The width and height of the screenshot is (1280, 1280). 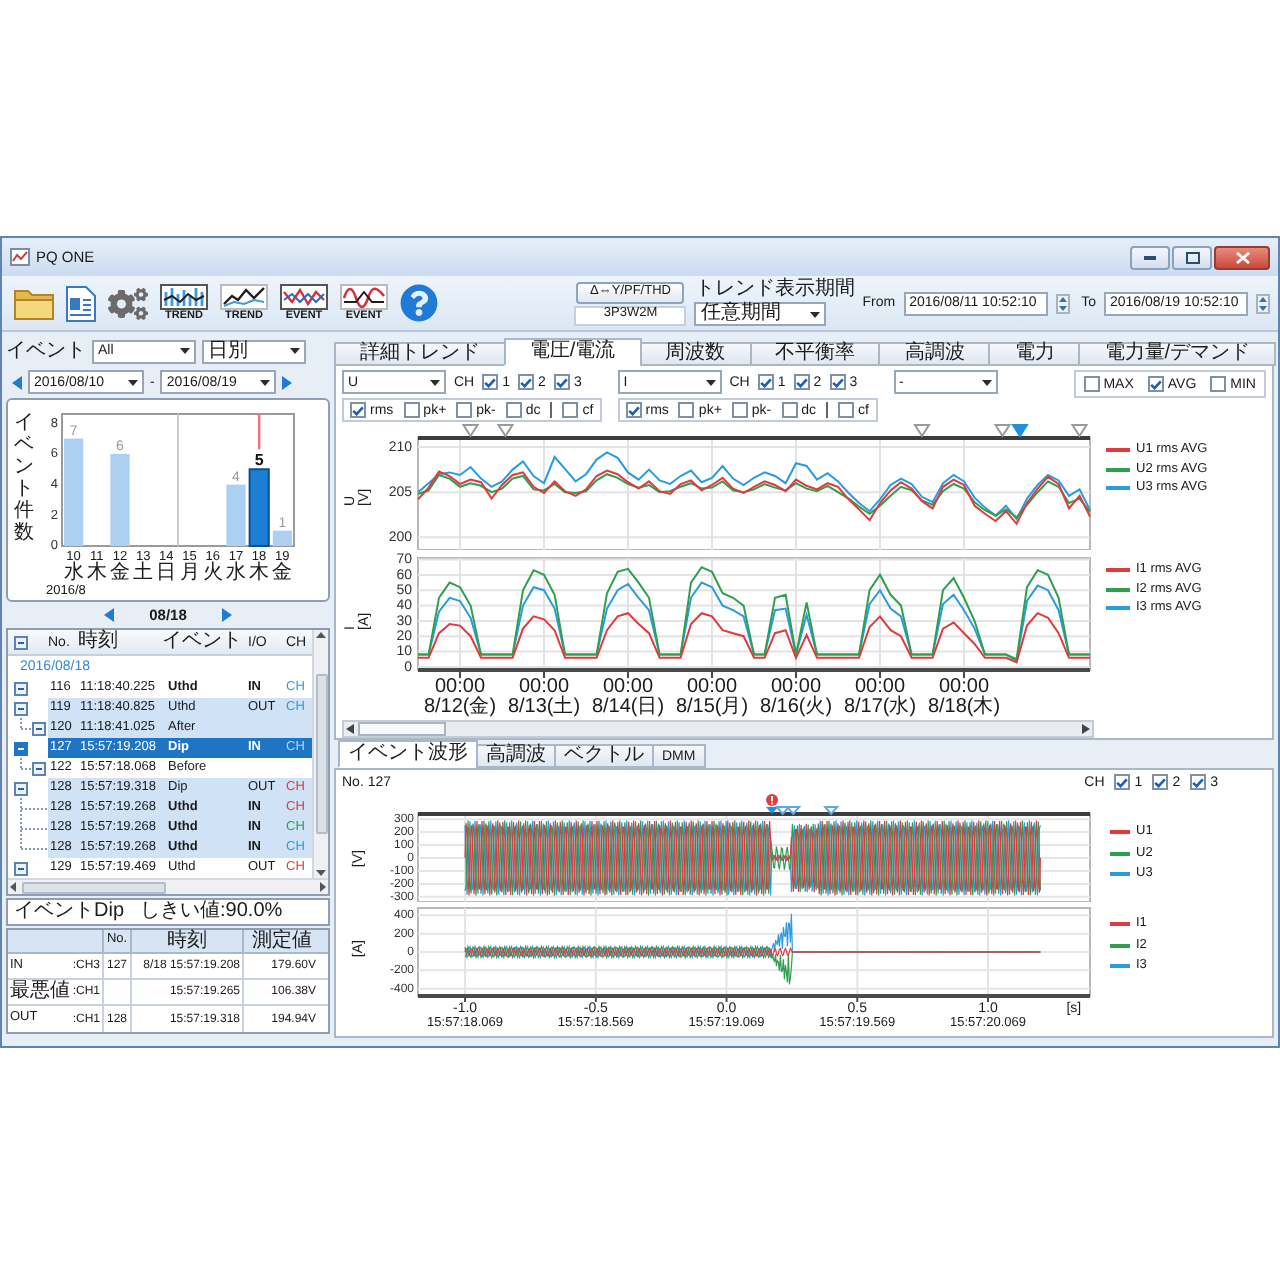 What do you see at coordinates (815, 354) in the screenshot?
I see `tab: 不平衡率` at bounding box center [815, 354].